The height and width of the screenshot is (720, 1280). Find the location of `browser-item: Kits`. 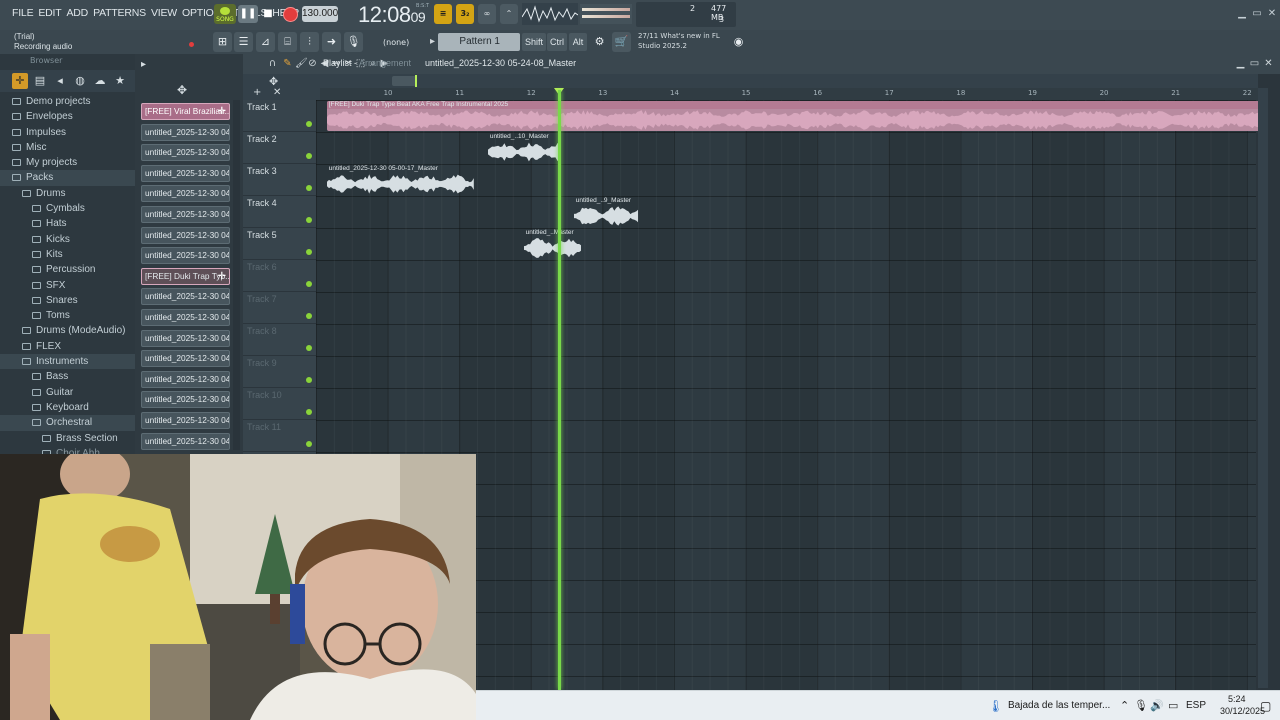

browser-item: Kits is located at coordinates (67, 254).